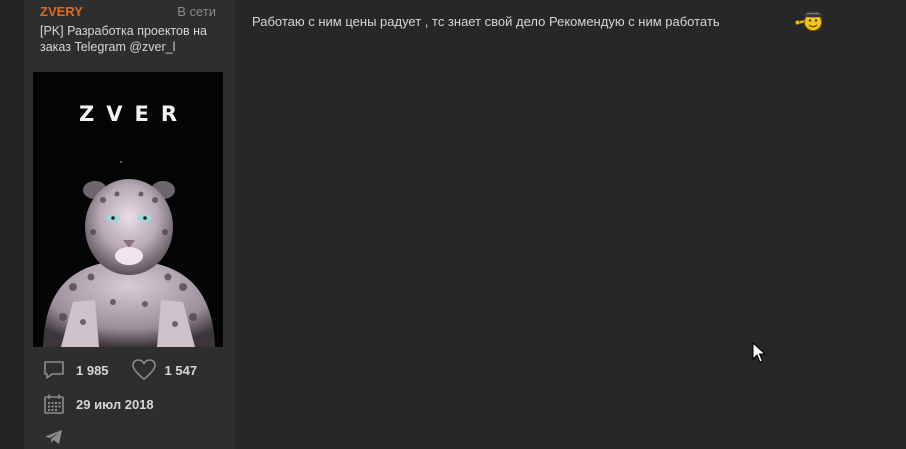  Describe the element at coordinates (143, 370) in the screenshot. I see `heart-icon` at that location.